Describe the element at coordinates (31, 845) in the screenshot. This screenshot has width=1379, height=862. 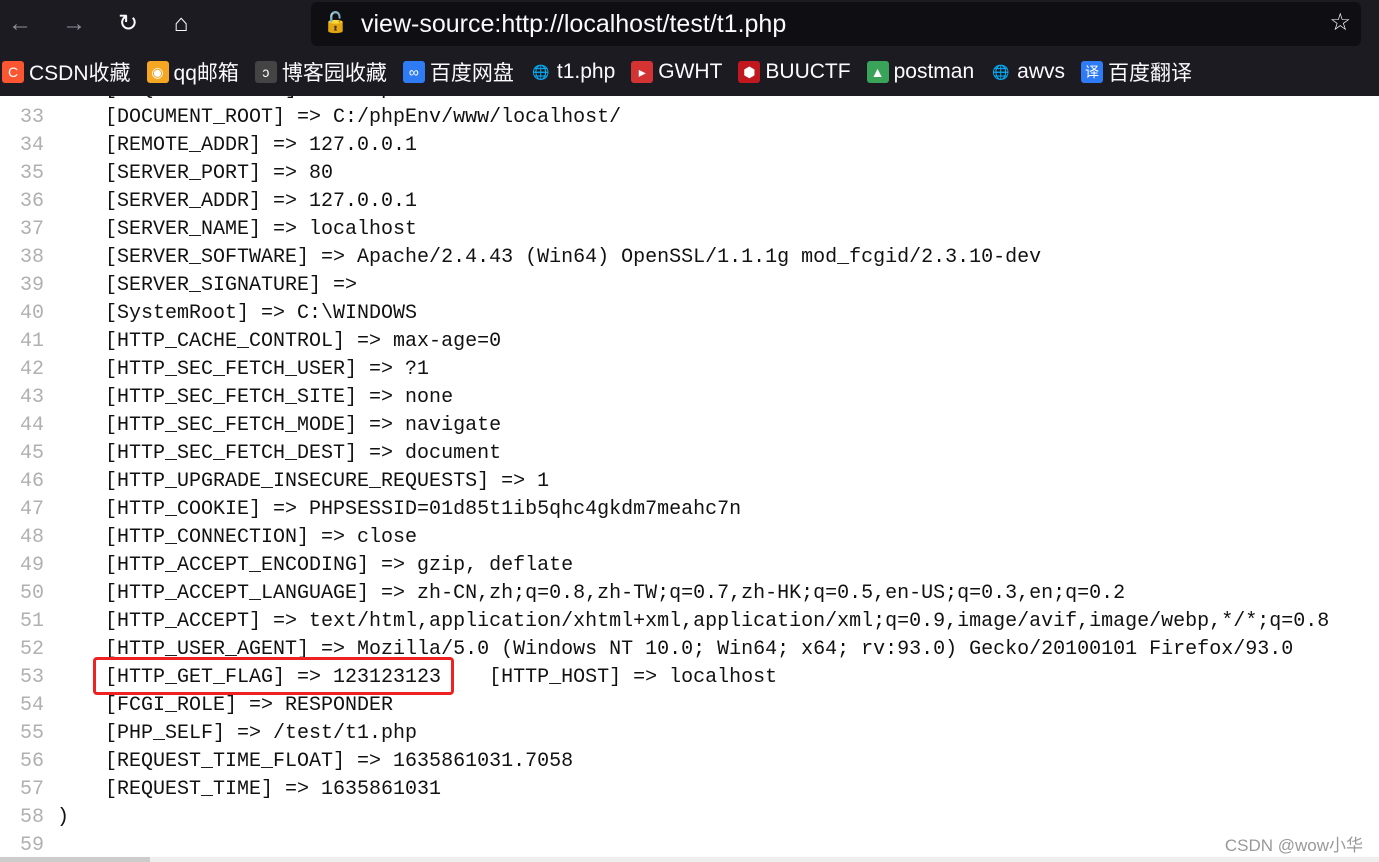
I see `line-number: 59` at that location.